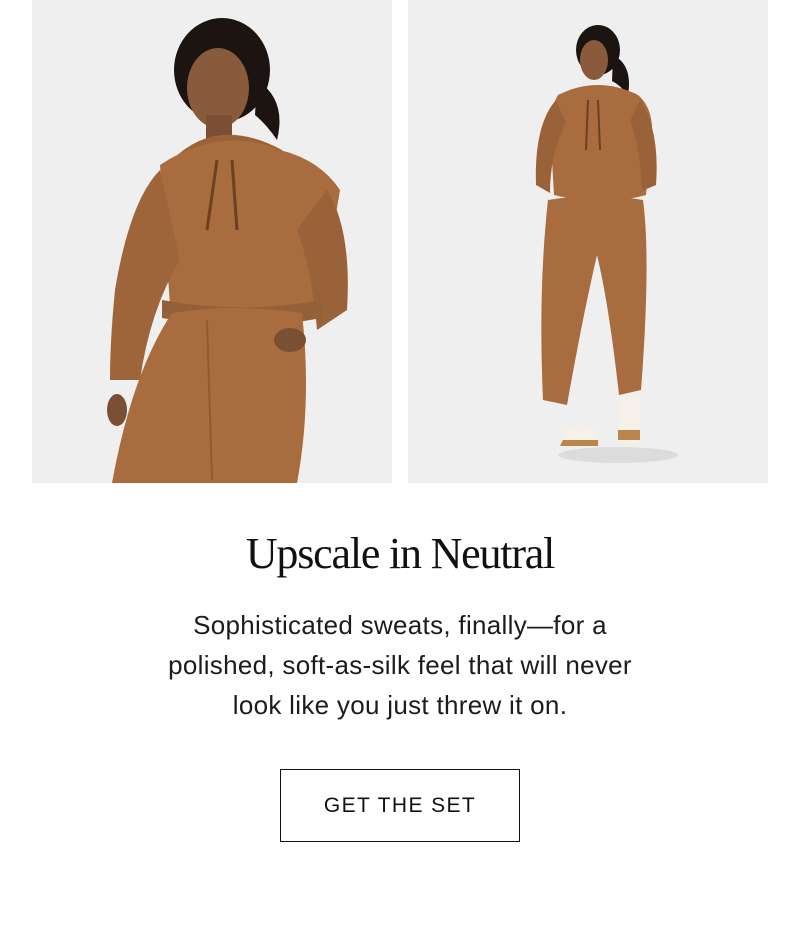 This screenshot has height=931, width=800. Describe the element at coordinates (400, 553) in the screenshot. I see `headline: Upscale in Neutral` at that location.